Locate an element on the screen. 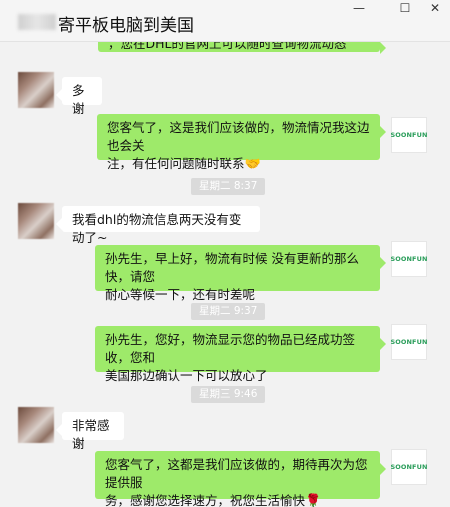 Image resolution: width=450 pixels, height=507 pixels. timestamp: 星期二 9:37 is located at coordinates (228, 311).